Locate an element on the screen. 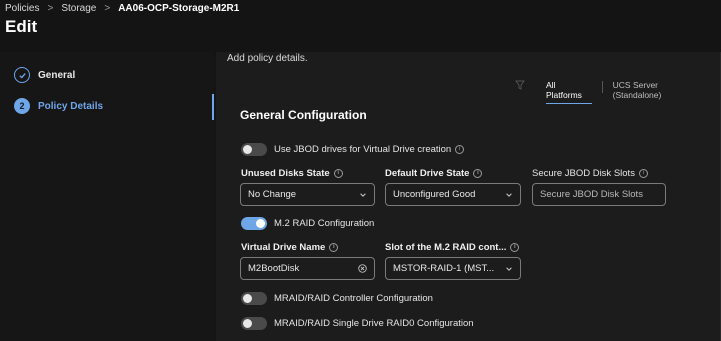 This screenshot has height=341, width=721. clear-icon is located at coordinates (362, 268).